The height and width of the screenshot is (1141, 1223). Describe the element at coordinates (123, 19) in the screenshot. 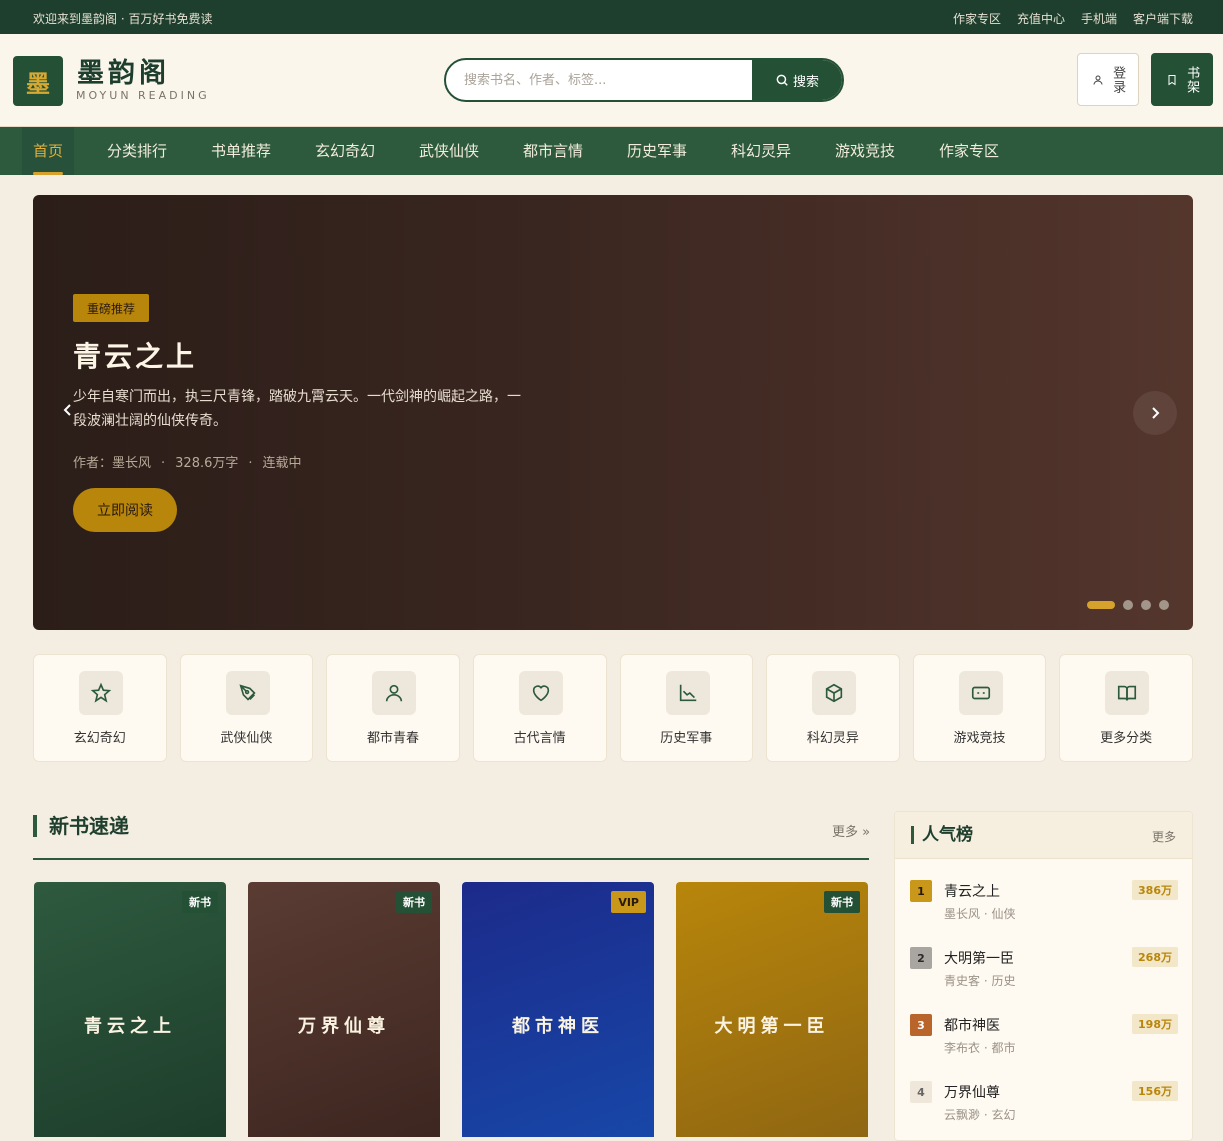

I see `welcome-text: 欢迎来到墨韵阁 · 百万好书免费读` at that location.